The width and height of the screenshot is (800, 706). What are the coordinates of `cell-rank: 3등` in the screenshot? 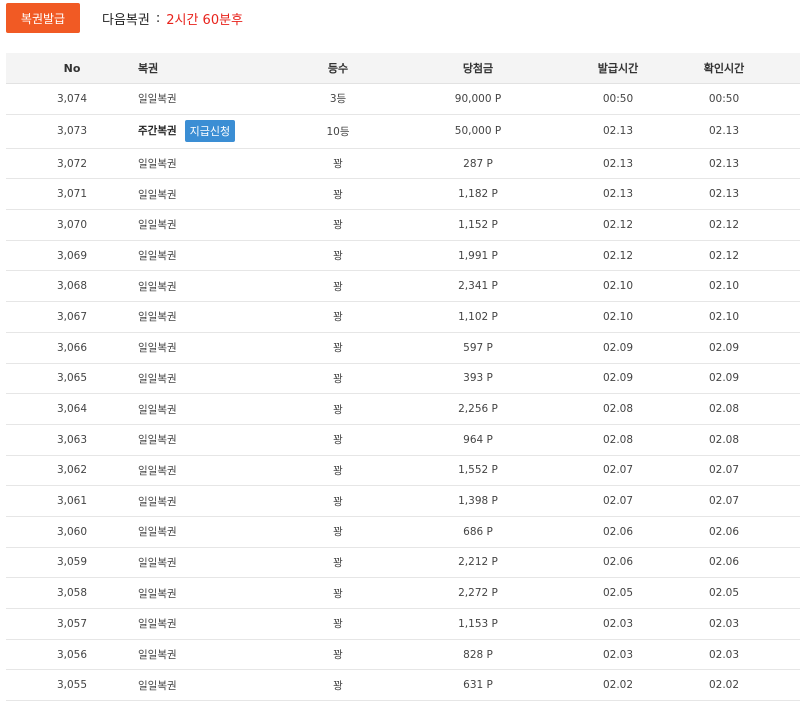 It's located at (338, 99).